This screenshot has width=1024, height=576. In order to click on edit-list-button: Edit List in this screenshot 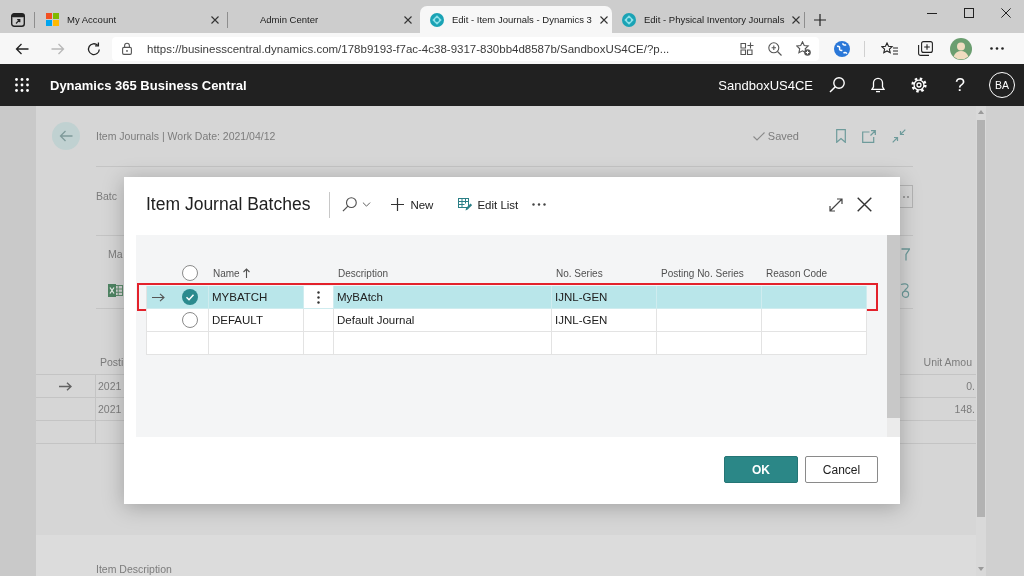, I will do `click(488, 204)`.